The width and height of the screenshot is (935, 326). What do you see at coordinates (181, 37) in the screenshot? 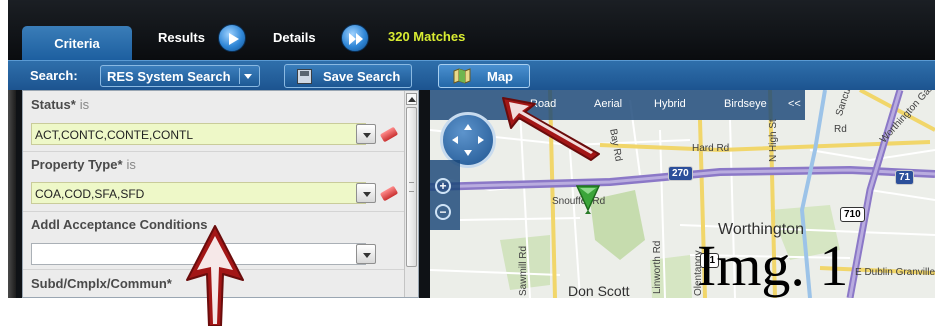
I see `tab-results: Results` at bounding box center [181, 37].